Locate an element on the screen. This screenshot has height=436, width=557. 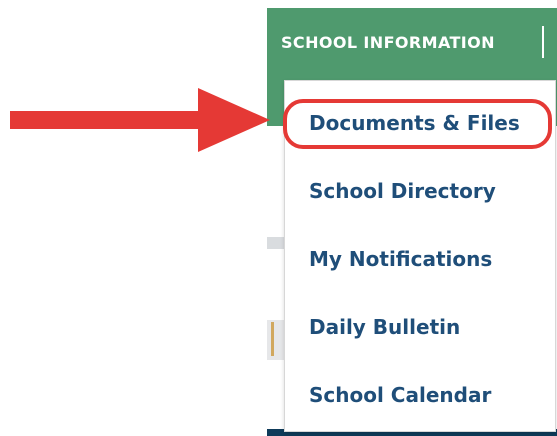
arrow-shaft is located at coordinates (108, 120).